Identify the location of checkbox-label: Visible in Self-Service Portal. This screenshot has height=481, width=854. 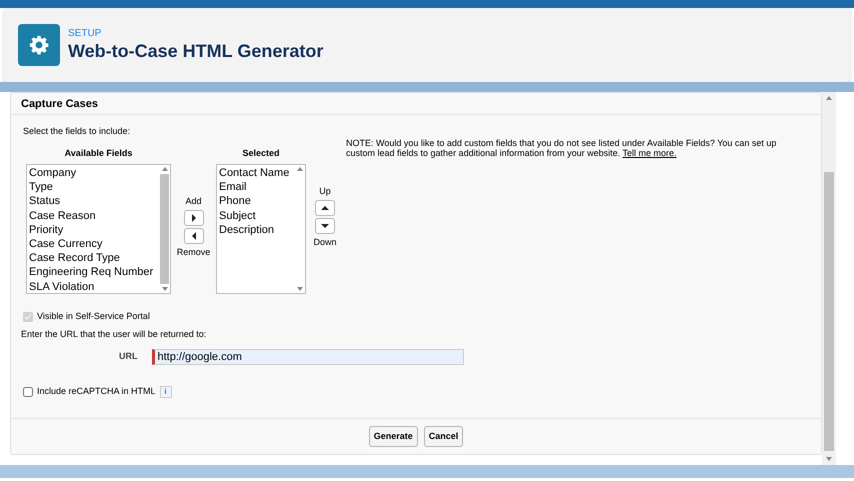
(93, 316).